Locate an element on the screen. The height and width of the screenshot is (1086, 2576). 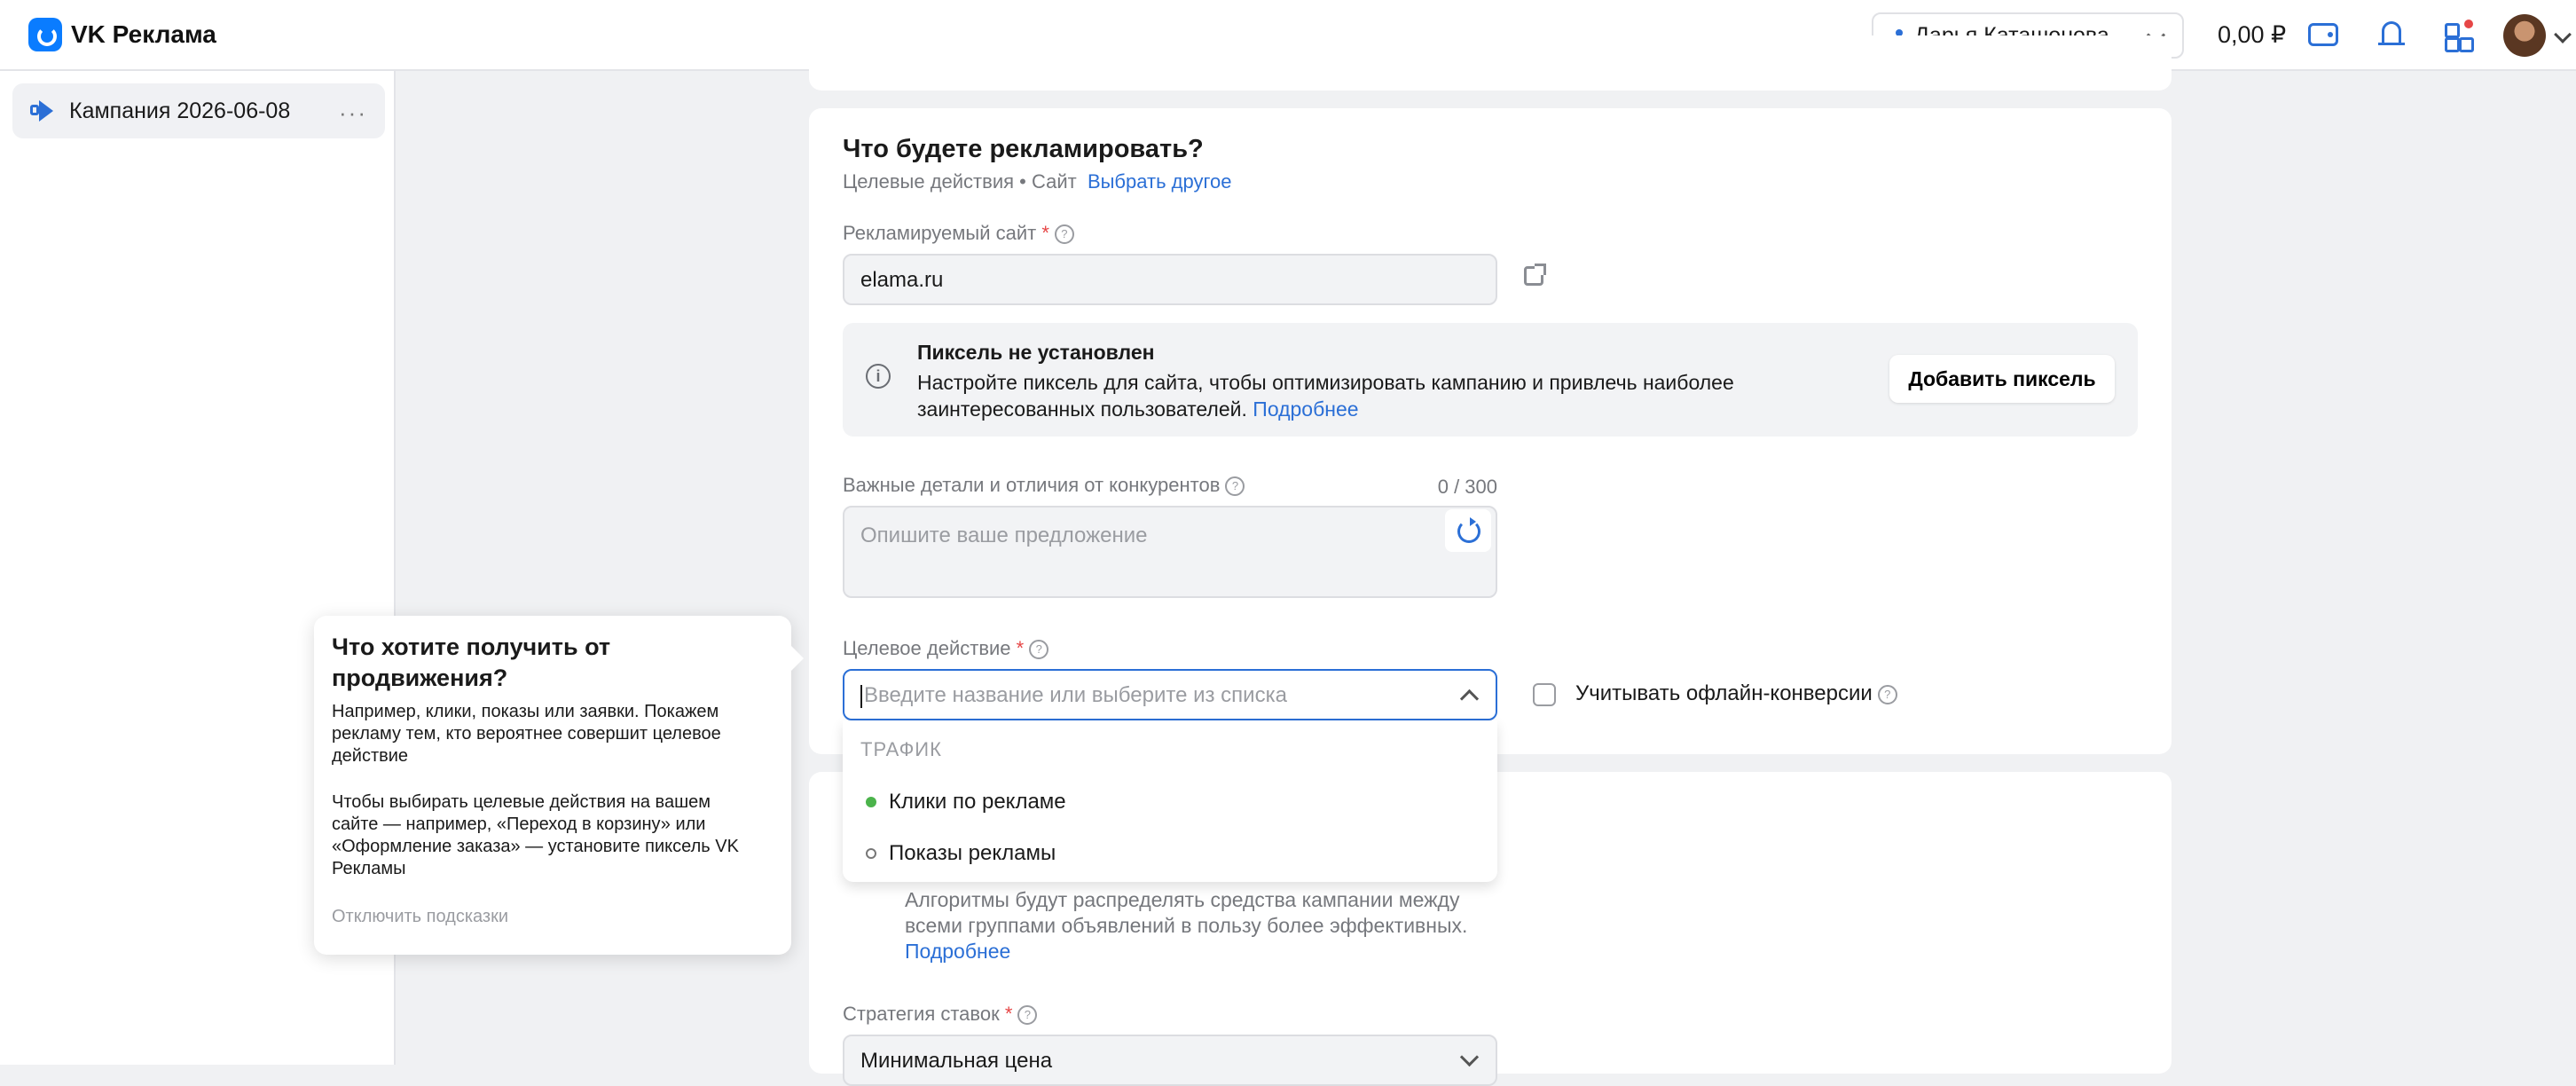
option-impressions: Показы рекламы is located at coordinates (961, 853).